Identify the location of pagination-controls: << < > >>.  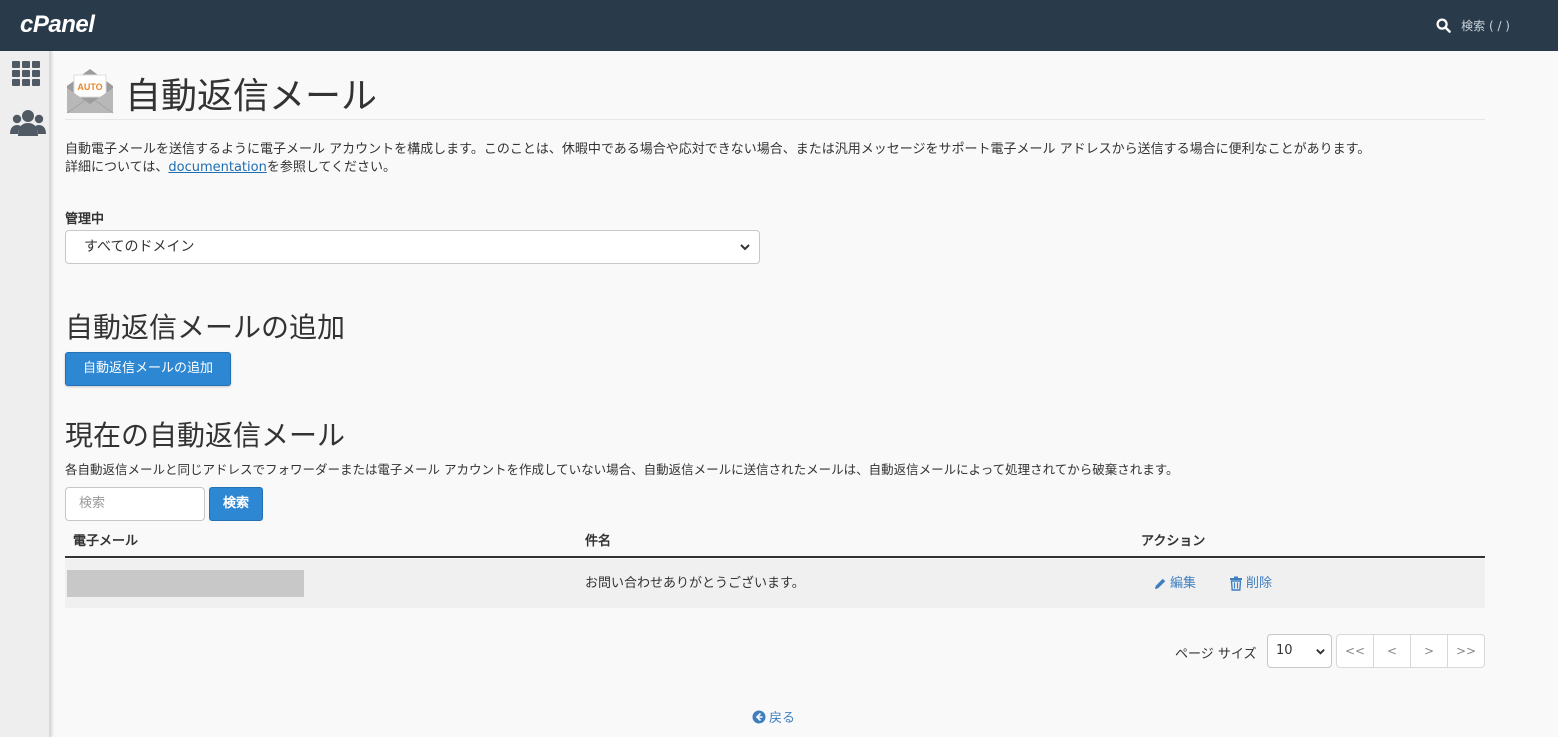
(1410, 651).